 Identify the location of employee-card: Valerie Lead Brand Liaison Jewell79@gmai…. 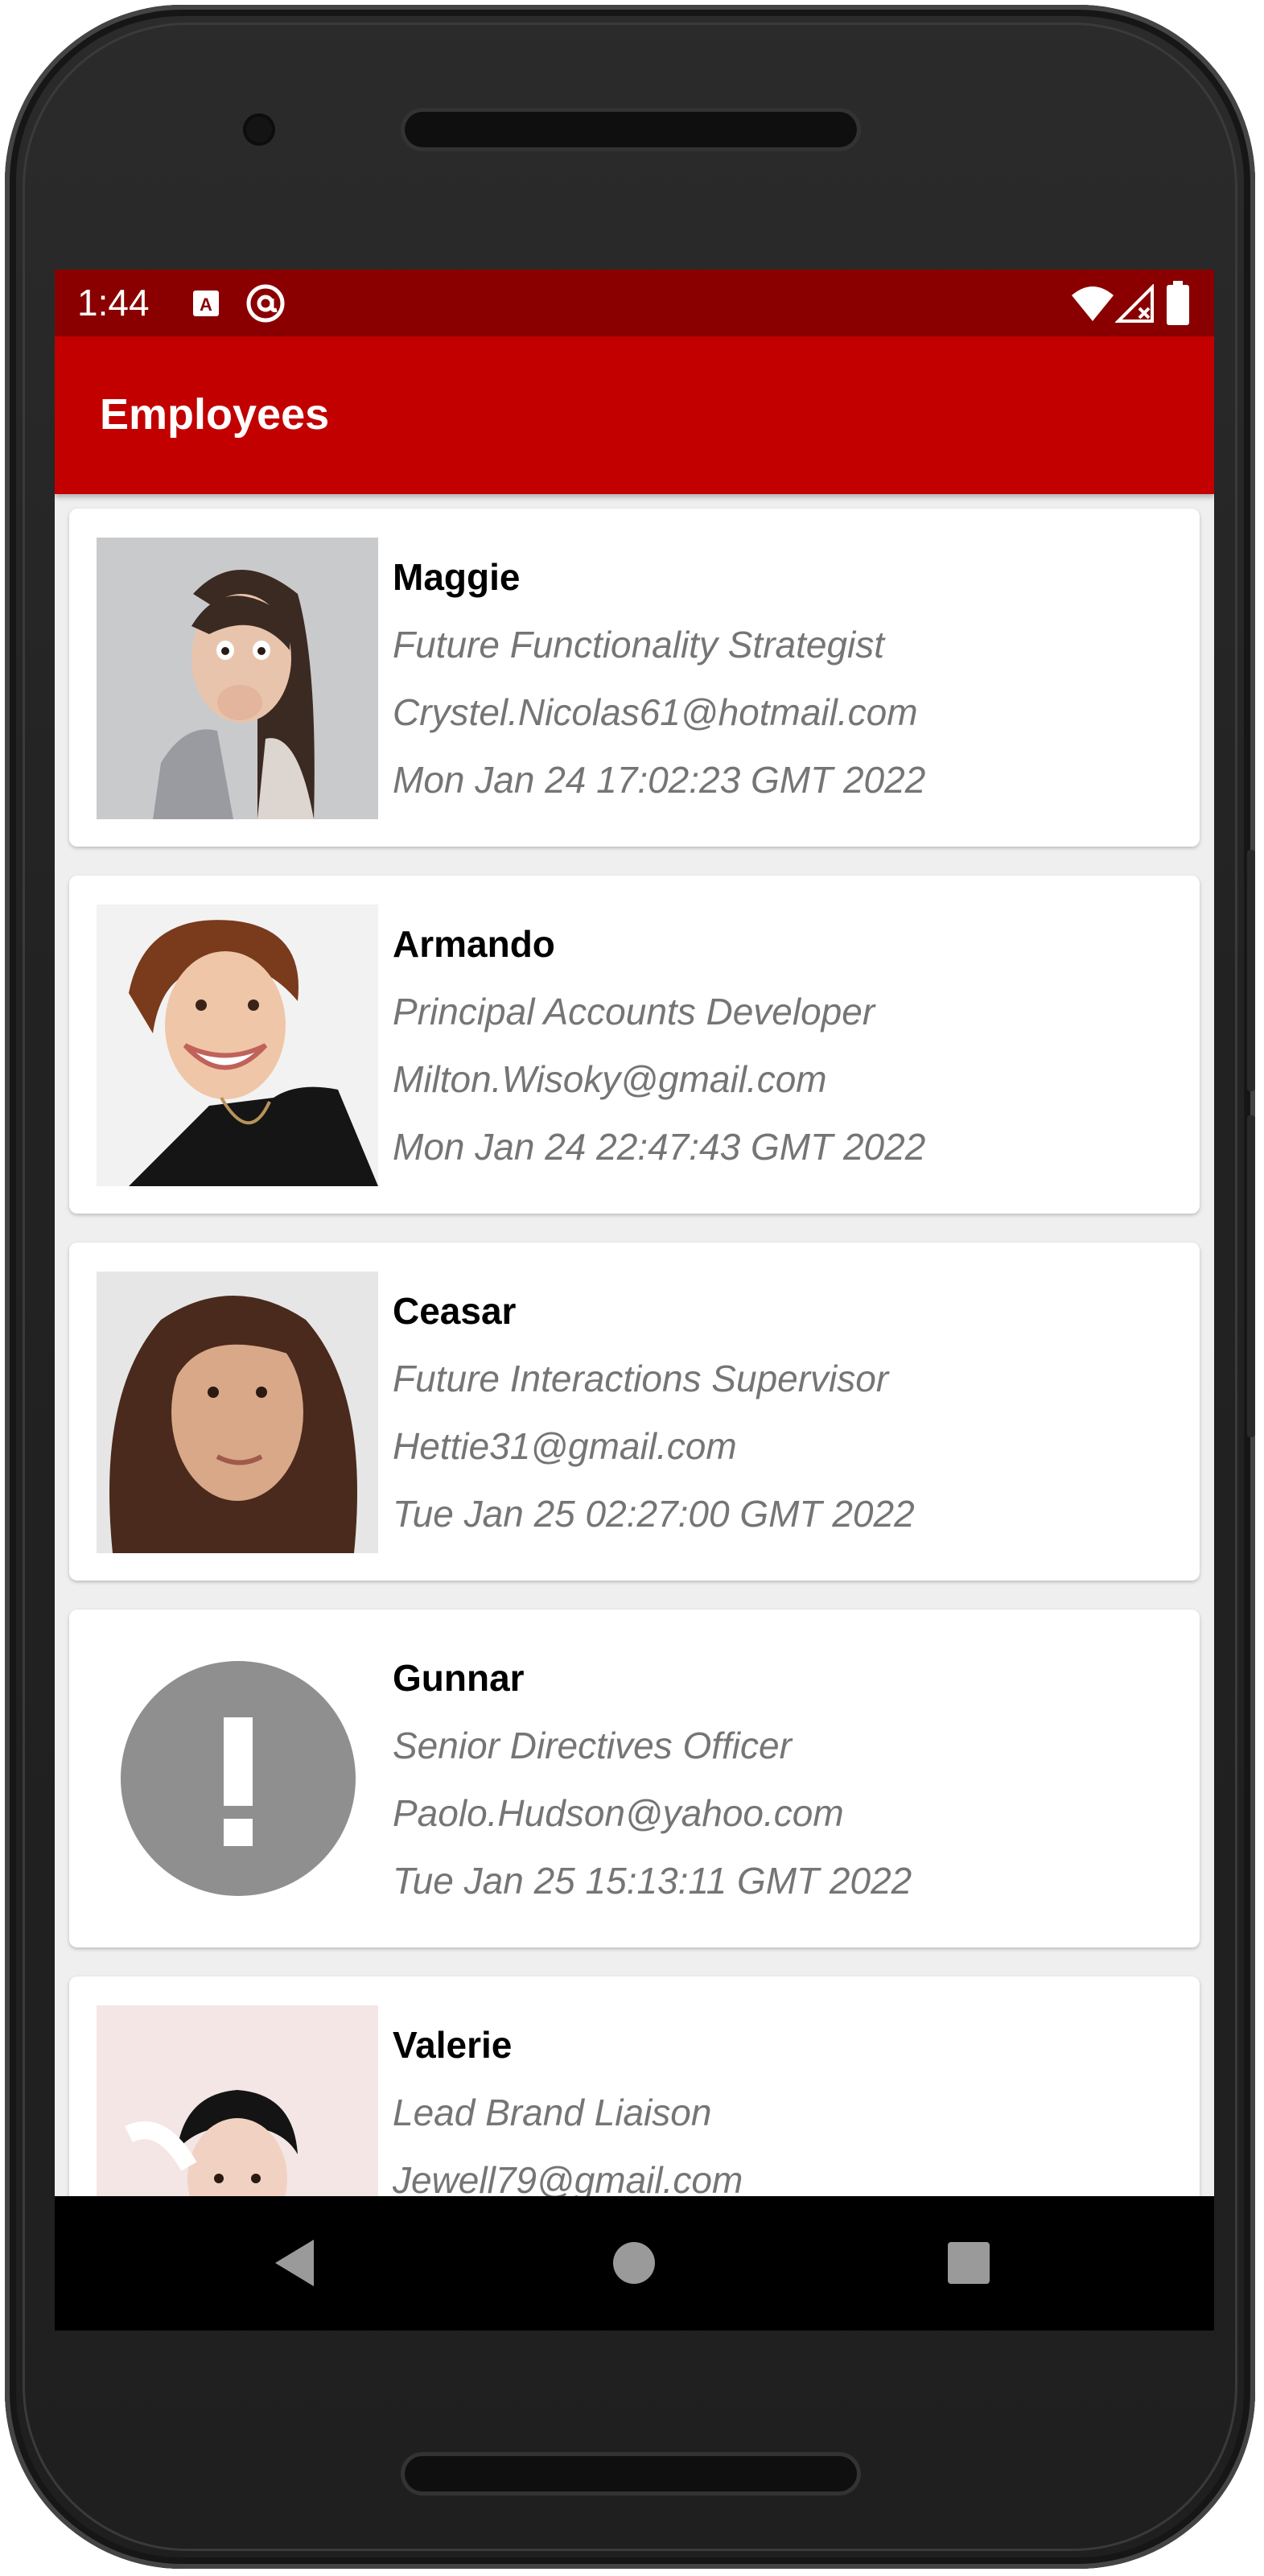
(635, 2086).